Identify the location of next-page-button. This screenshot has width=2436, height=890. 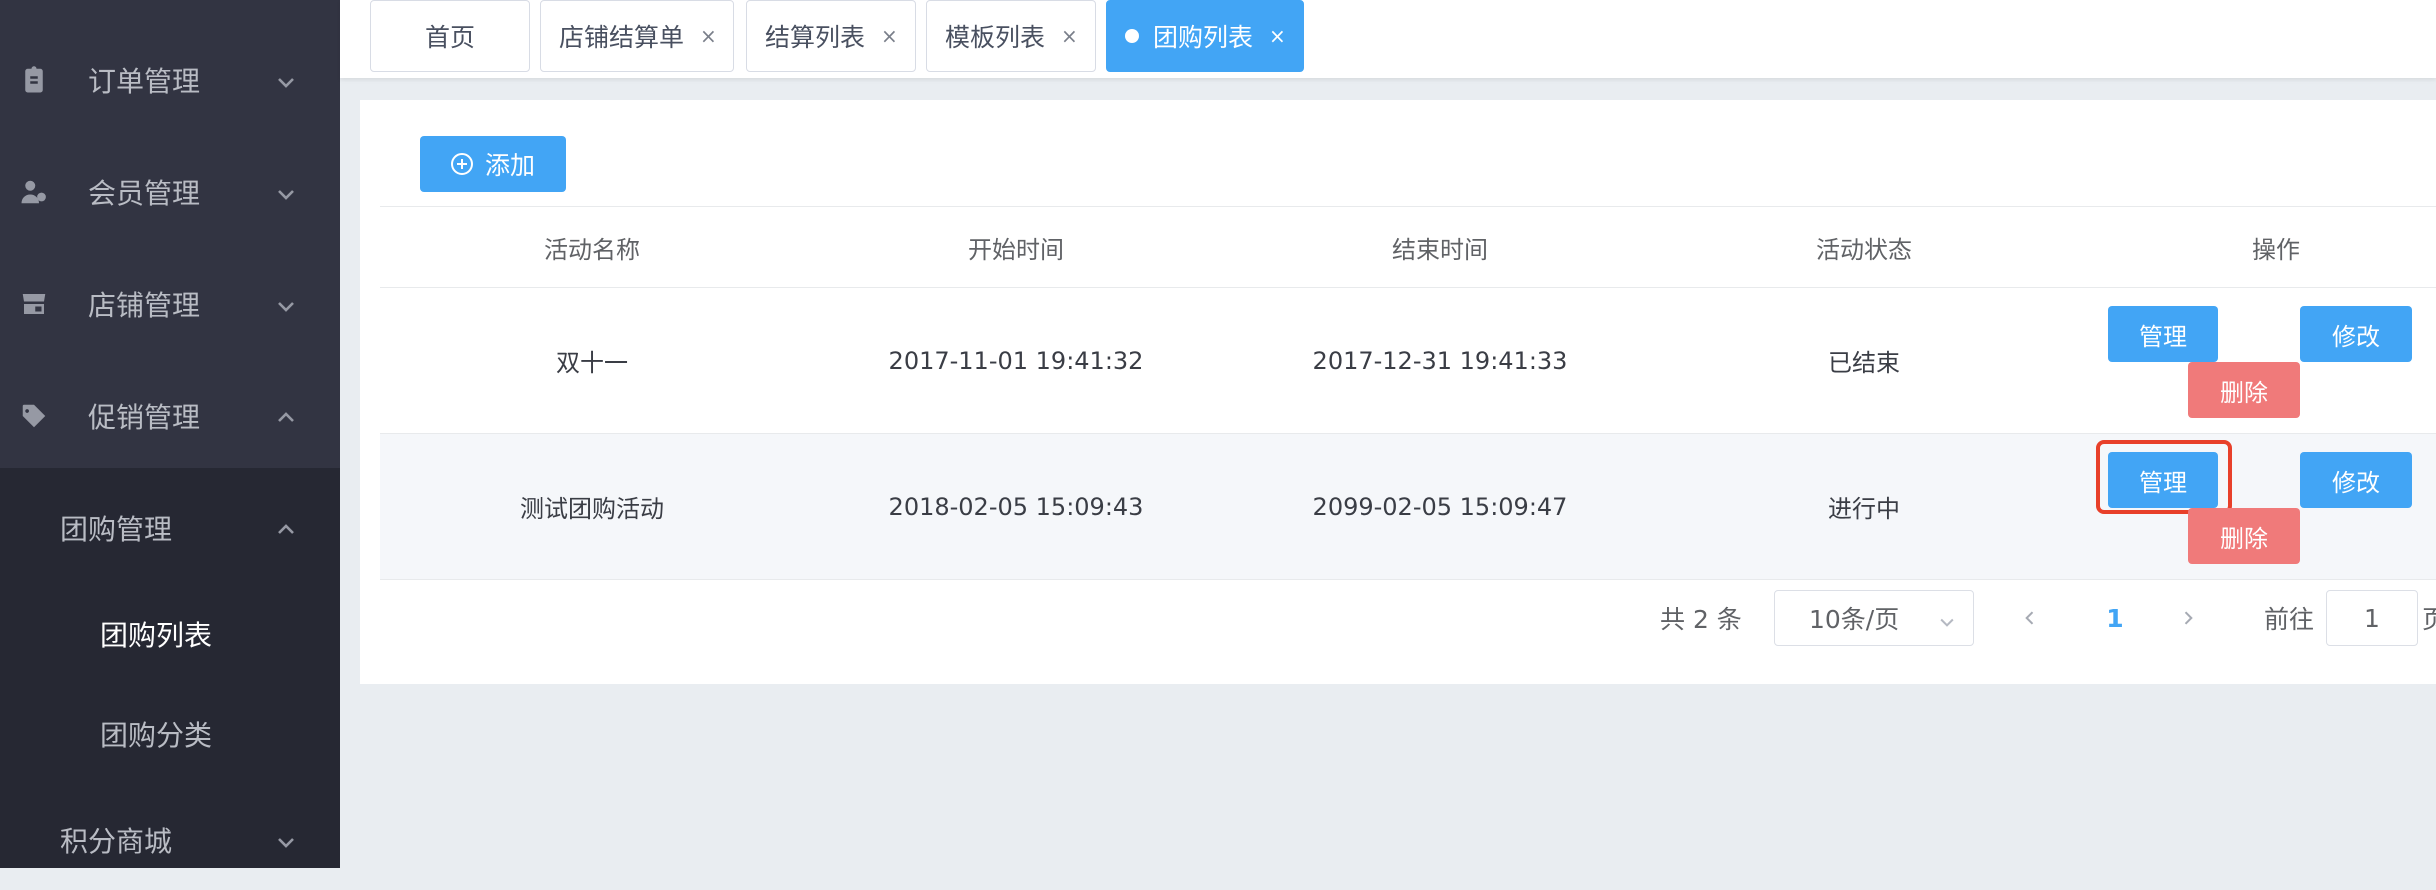
(2188, 618).